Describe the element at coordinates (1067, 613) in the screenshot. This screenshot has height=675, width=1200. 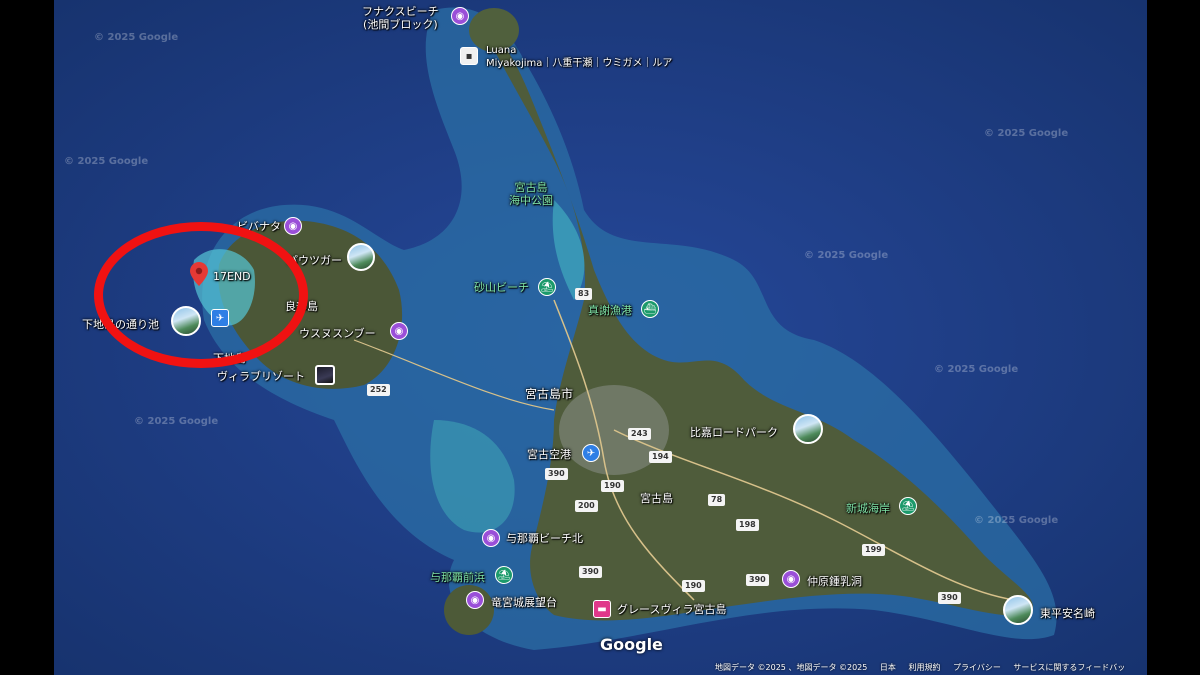
I see `place-label-higashi-hennazaki: 東平安名崎` at that location.